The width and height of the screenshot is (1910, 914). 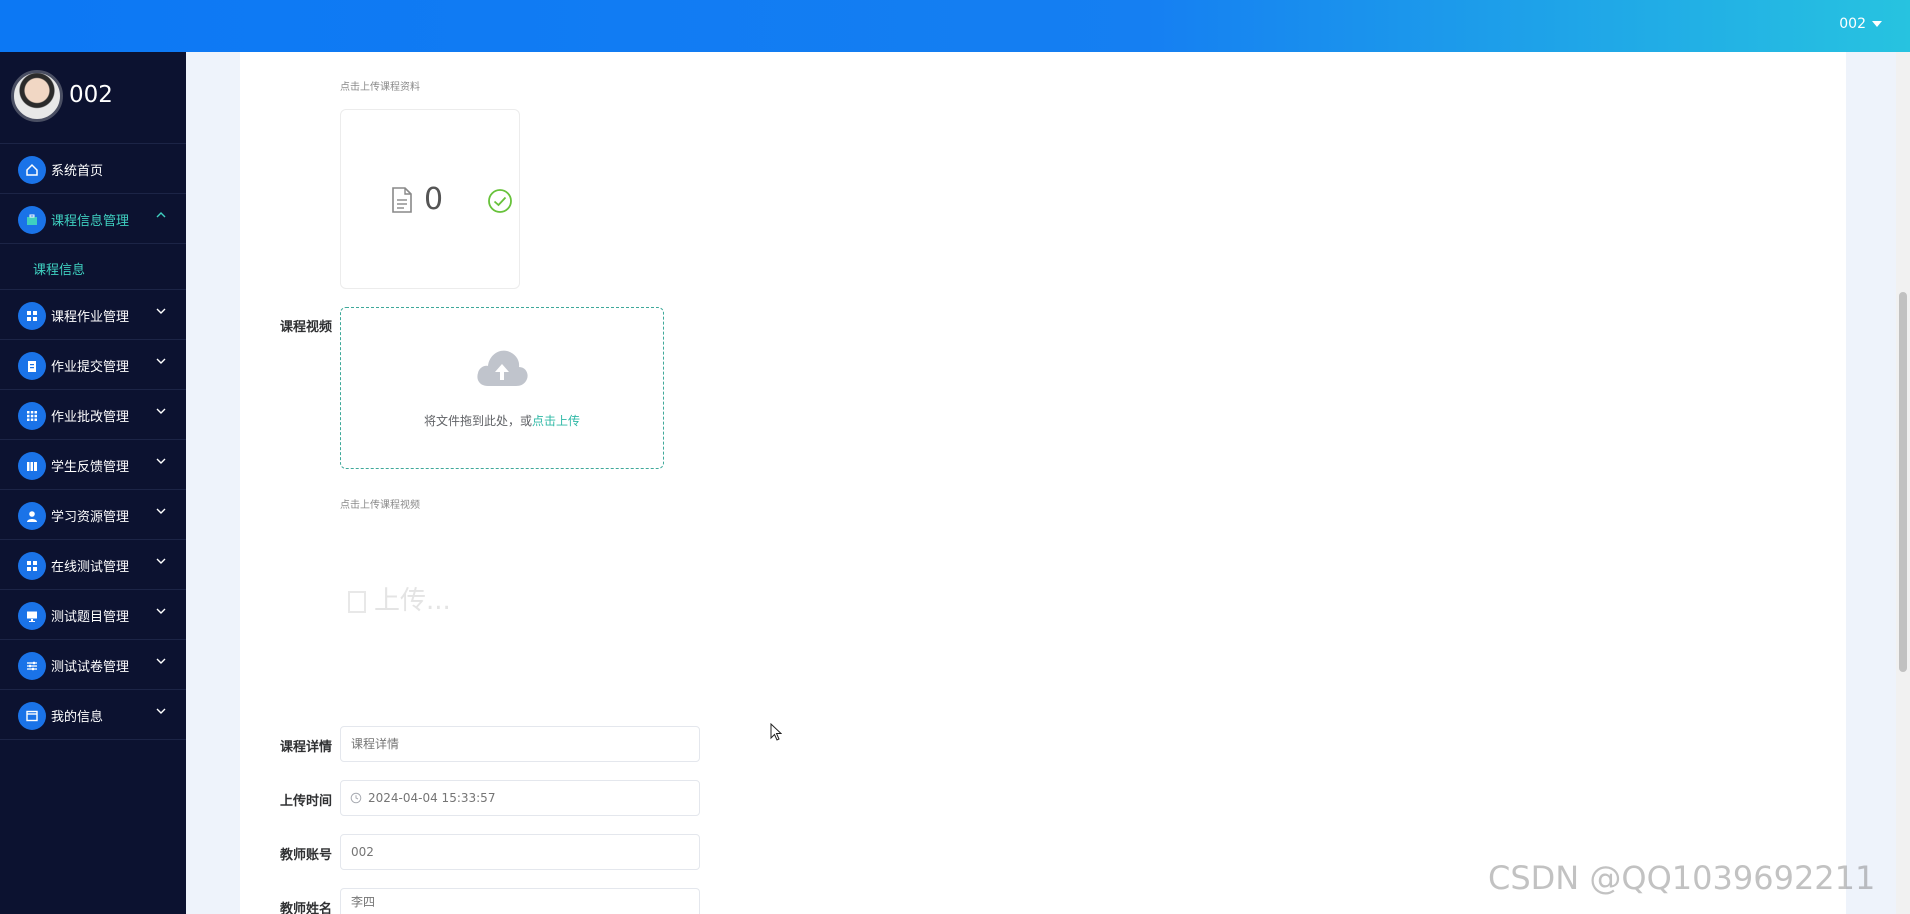 I want to click on sidebar-item-resource-manage: 学习资源管理, so click(x=93, y=515).